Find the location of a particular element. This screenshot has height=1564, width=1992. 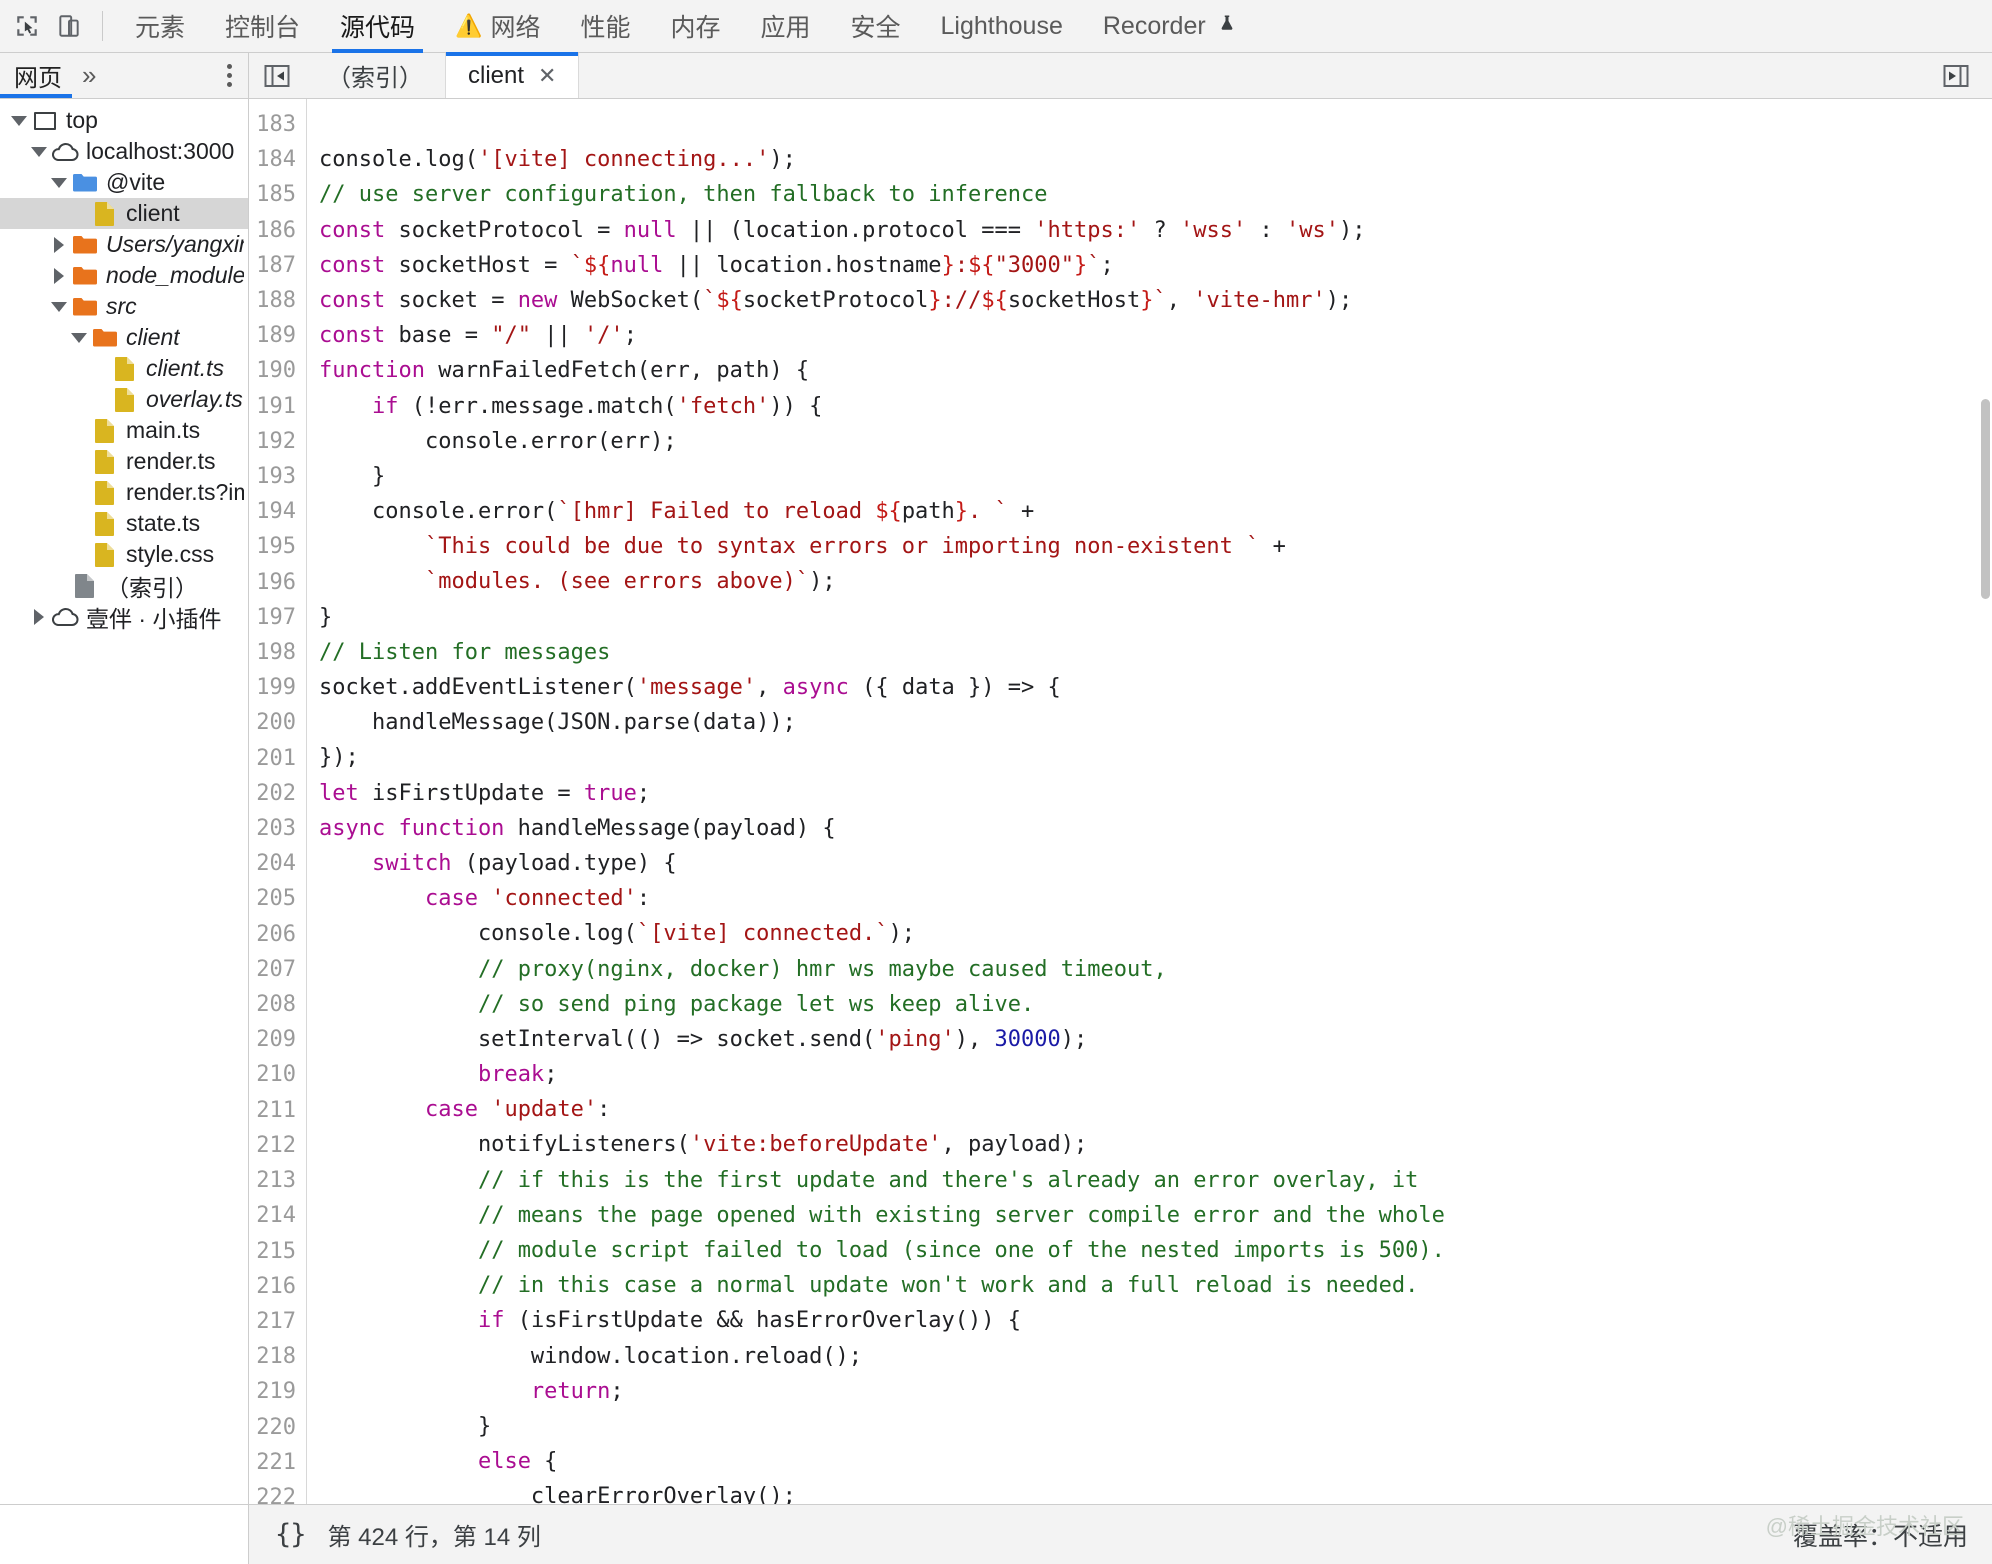

line-number: 196 is located at coordinates (272, 582).